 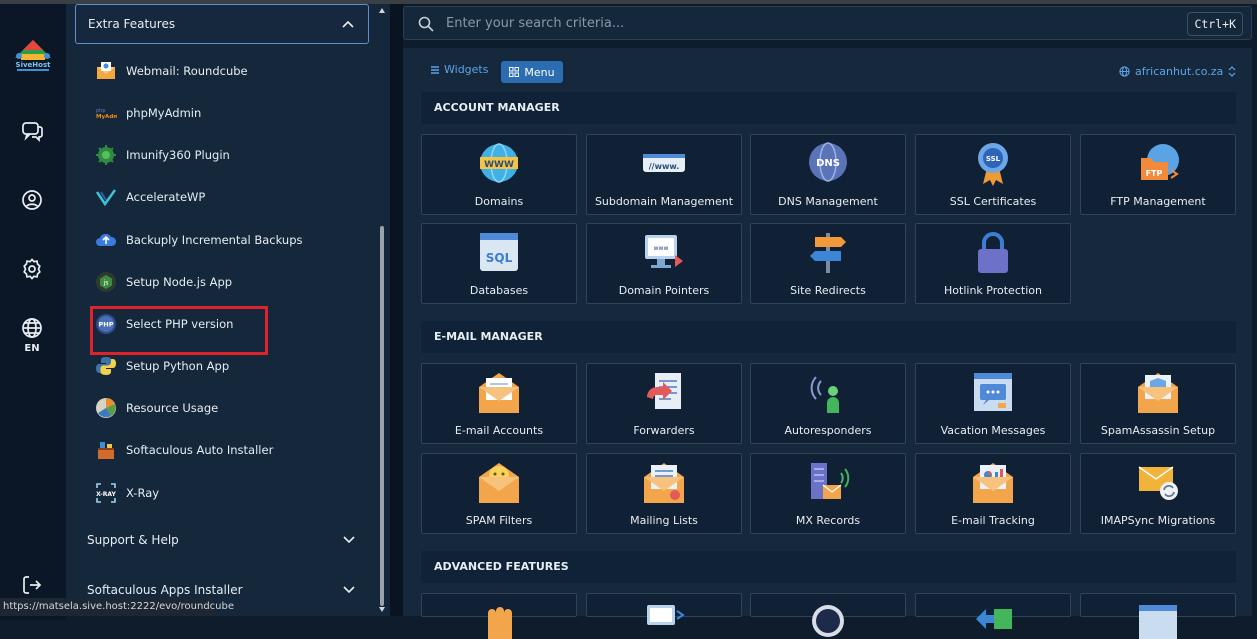 I want to click on svg-text: js, so click(x=106, y=283).